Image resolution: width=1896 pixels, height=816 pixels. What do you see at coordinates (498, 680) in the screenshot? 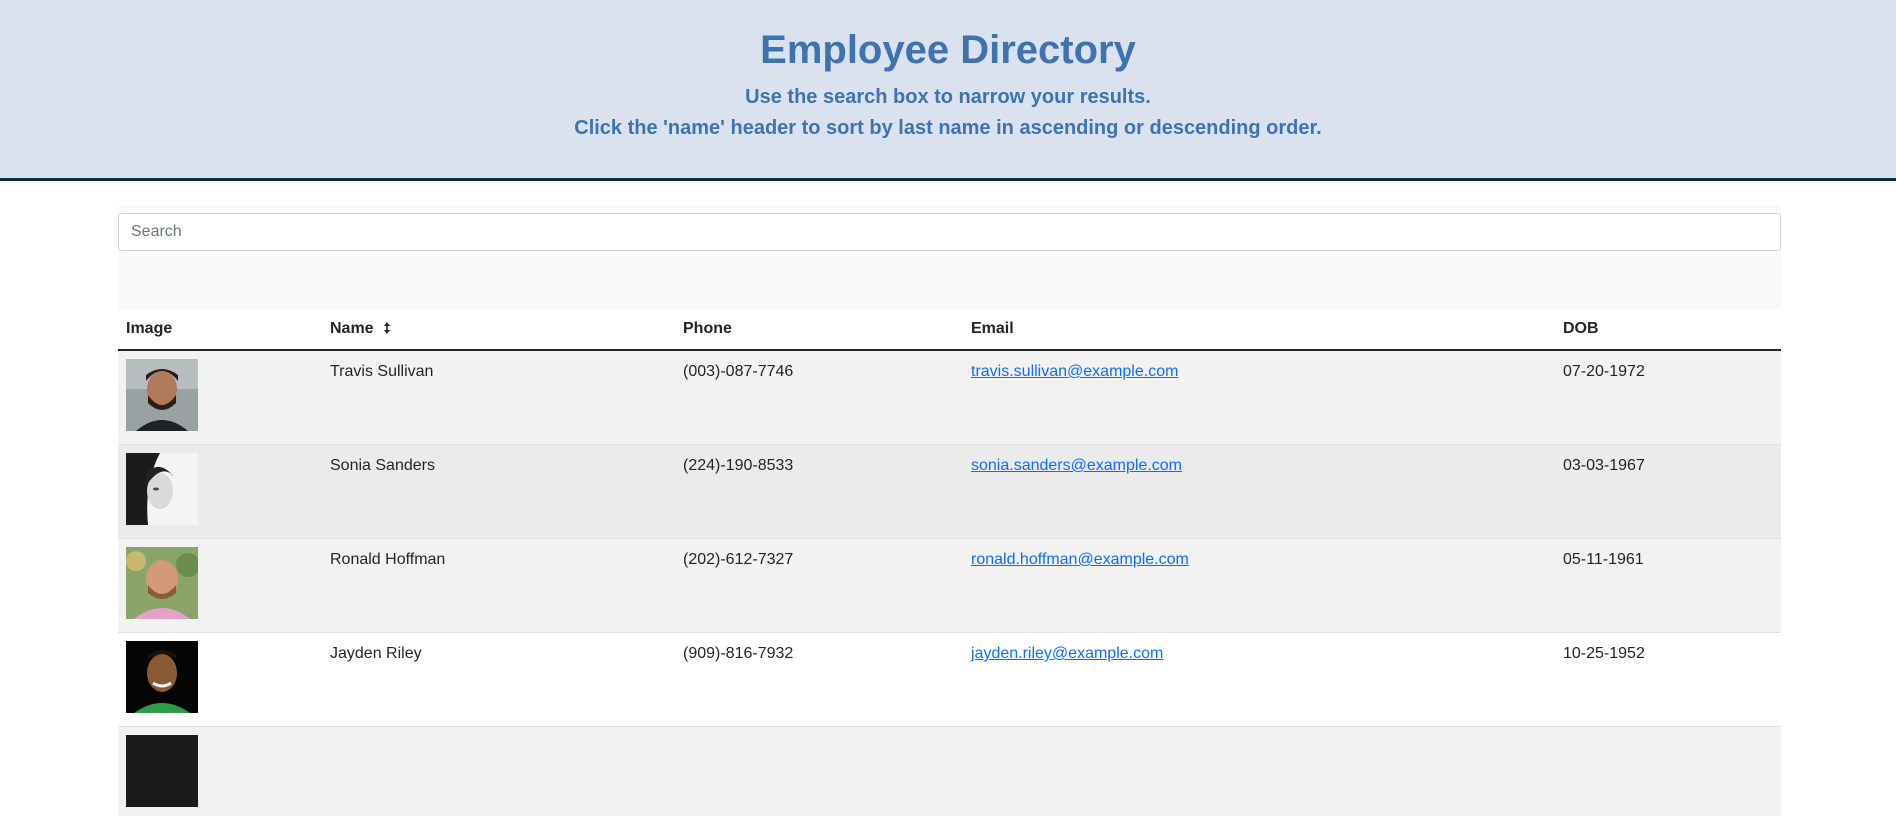
I see `employee-name: Jayden Riley` at bounding box center [498, 680].